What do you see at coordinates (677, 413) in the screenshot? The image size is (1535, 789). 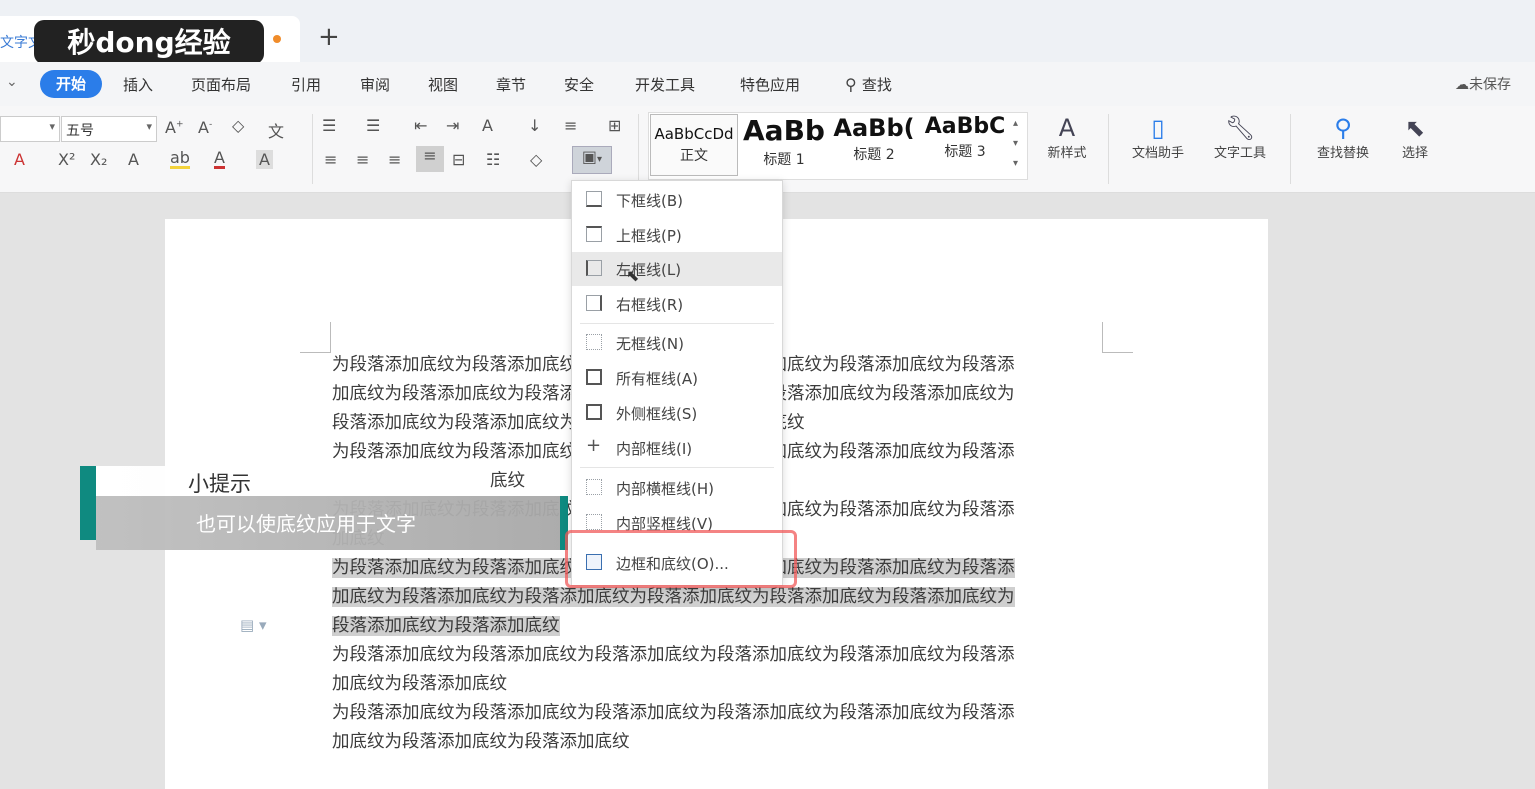 I see `menu-item-outside-borders: 外侧框线(S)` at bounding box center [677, 413].